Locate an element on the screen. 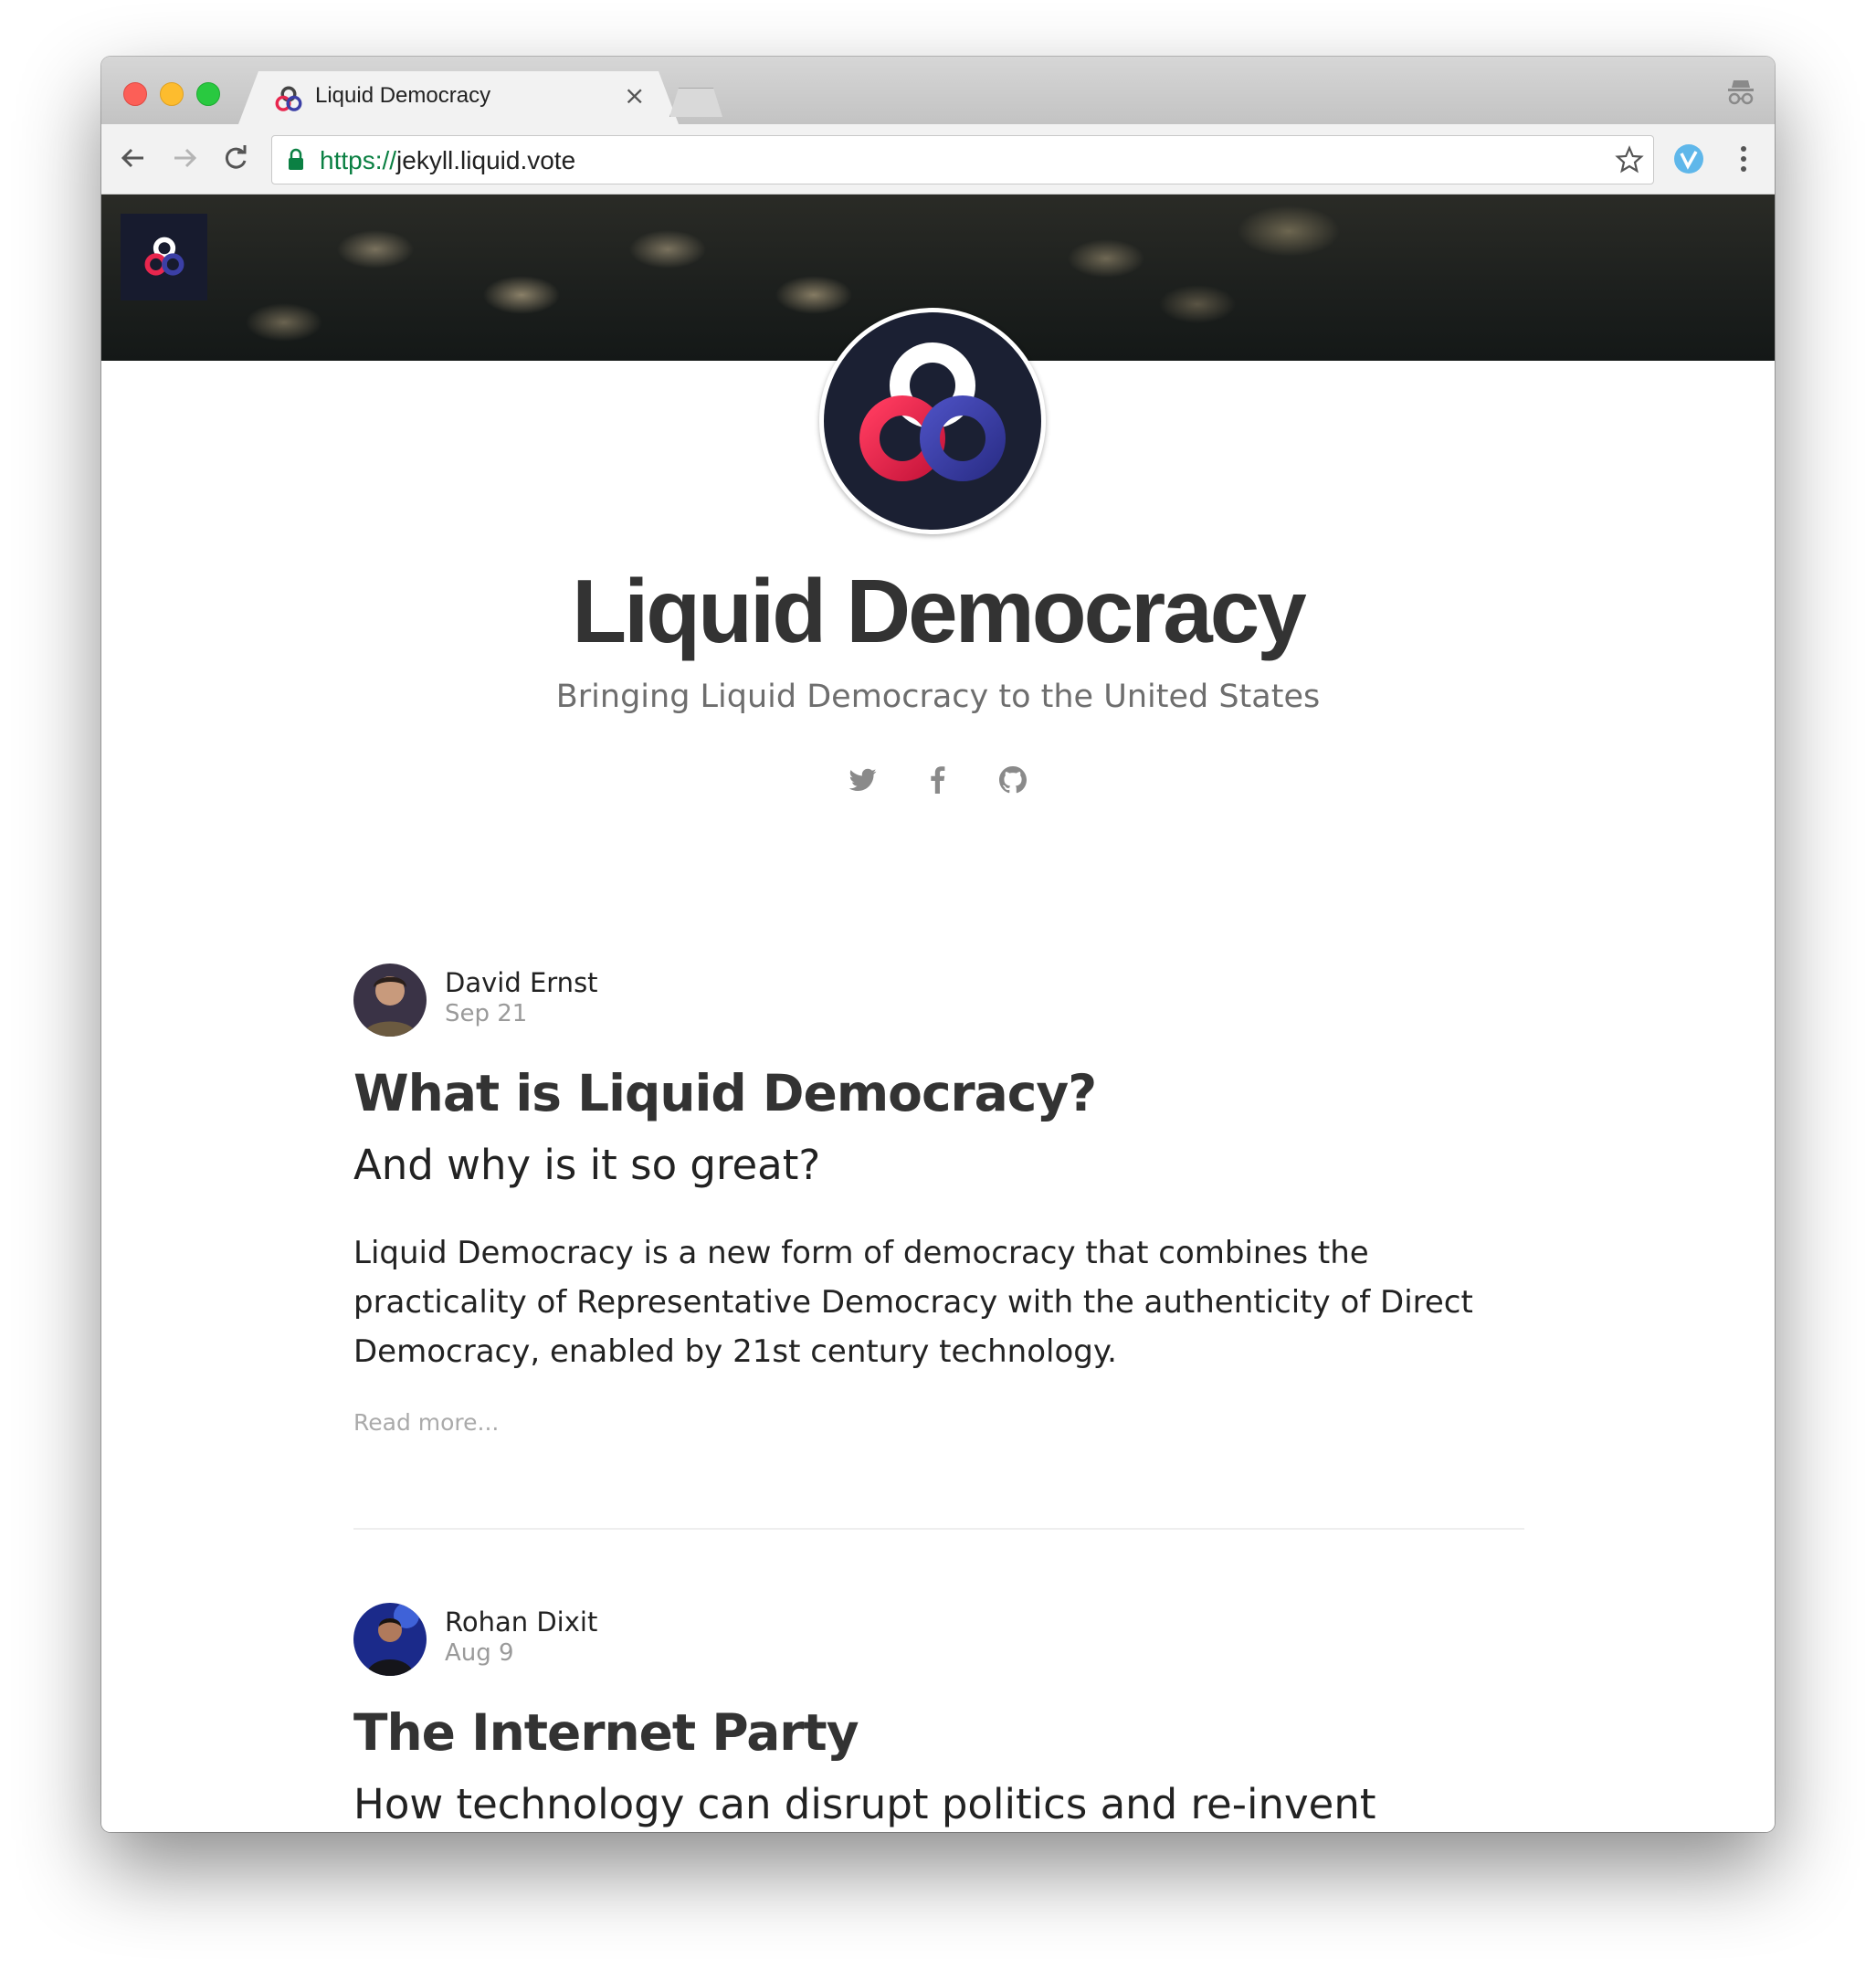  close-window-button is located at coordinates (135, 94).